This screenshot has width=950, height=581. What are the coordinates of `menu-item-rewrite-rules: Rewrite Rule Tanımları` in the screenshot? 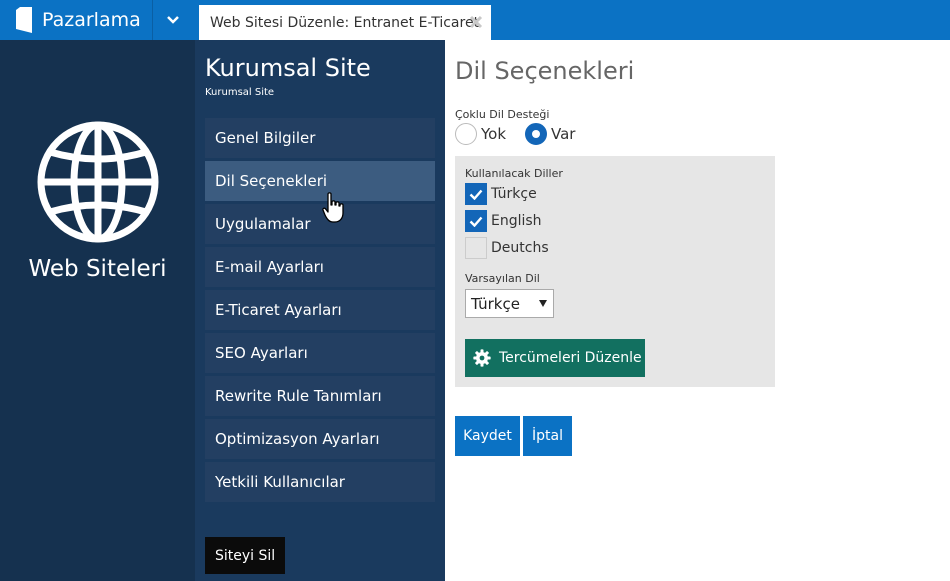 It's located at (320, 396).